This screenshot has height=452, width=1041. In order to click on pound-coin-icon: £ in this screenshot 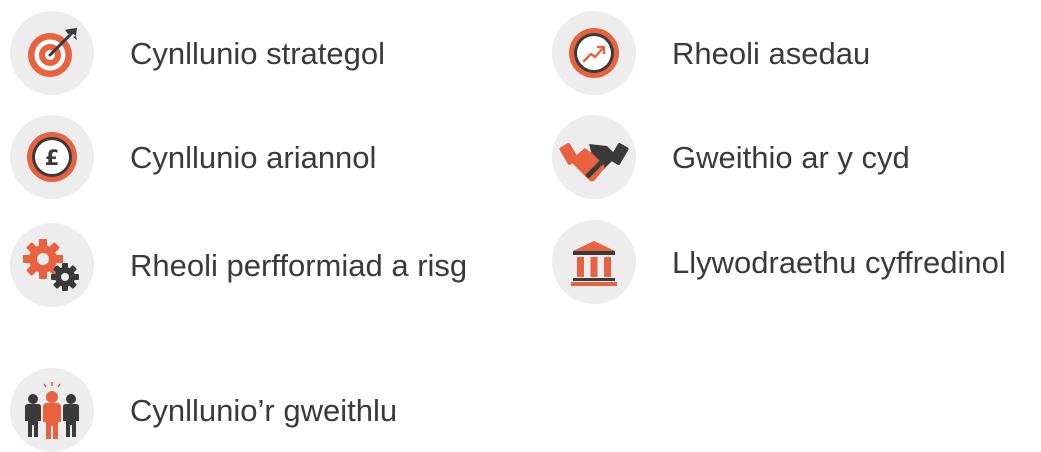, I will do `click(52, 157)`.